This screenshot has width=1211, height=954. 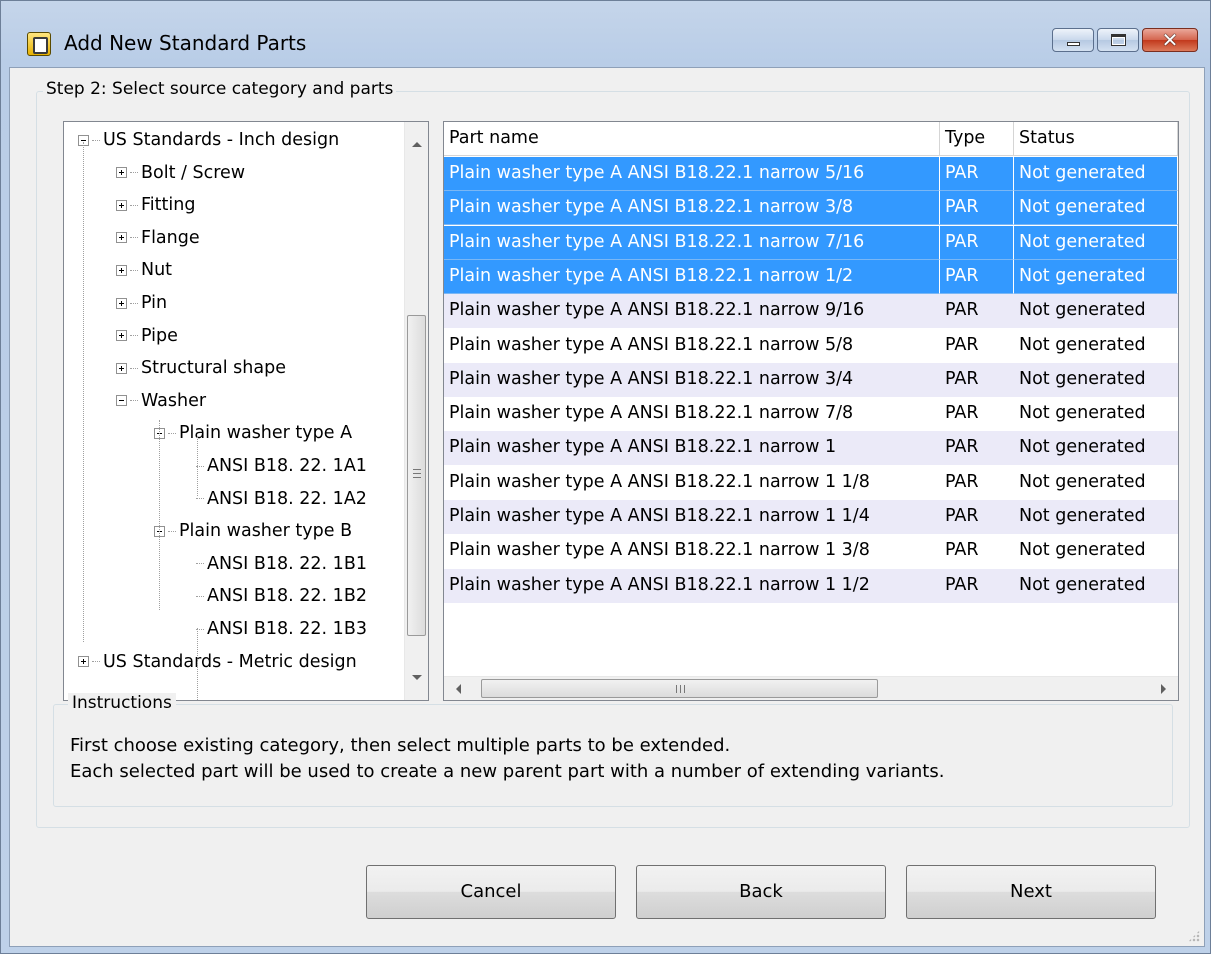 What do you see at coordinates (287, 498) in the screenshot?
I see `tree-item-label: ANSI B18. 22. 1A2` at bounding box center [287, 498].